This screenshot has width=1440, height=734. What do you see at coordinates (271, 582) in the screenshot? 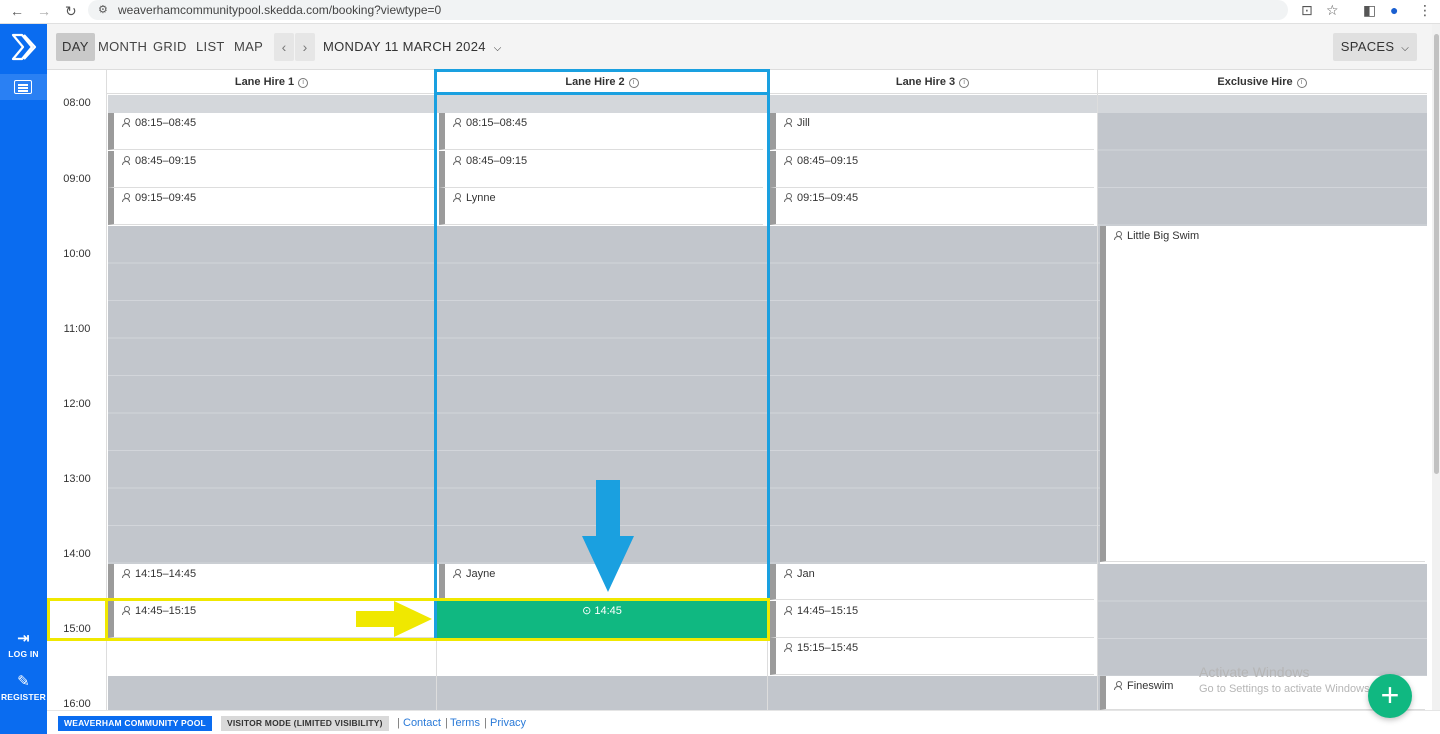
I see `booking-block: 14:15–14:45` at bounding box center [271, 582].